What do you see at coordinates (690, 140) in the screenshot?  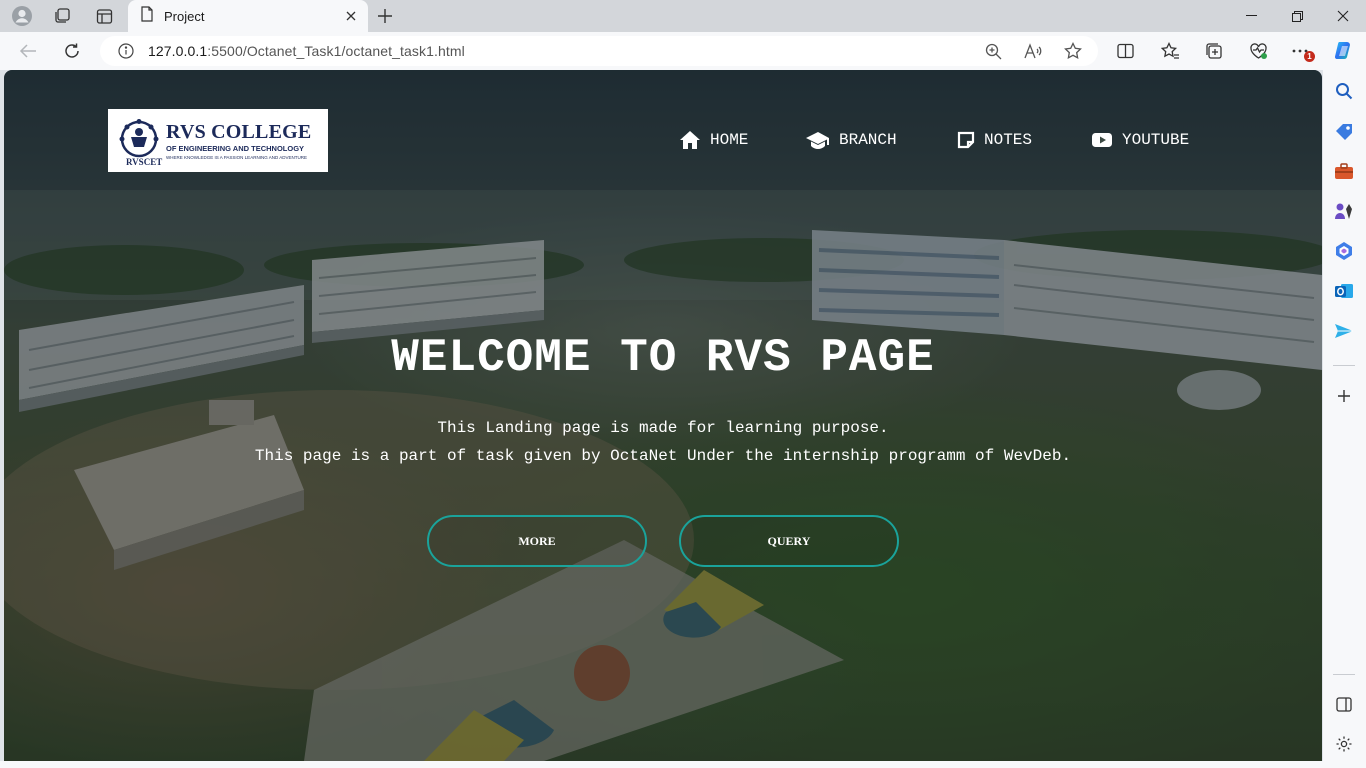 I see `home-icon` at bounding box center [690, 140].